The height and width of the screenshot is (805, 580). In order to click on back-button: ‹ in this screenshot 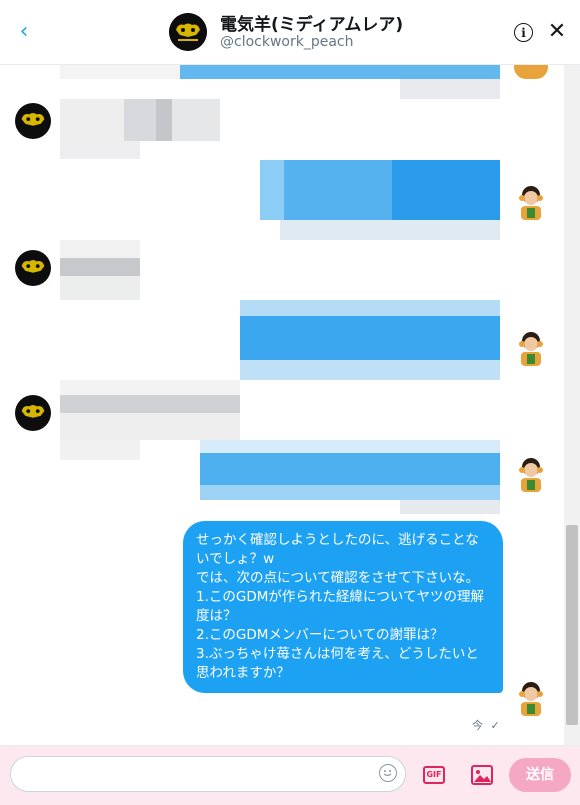, I will do `click(24, 32)`.